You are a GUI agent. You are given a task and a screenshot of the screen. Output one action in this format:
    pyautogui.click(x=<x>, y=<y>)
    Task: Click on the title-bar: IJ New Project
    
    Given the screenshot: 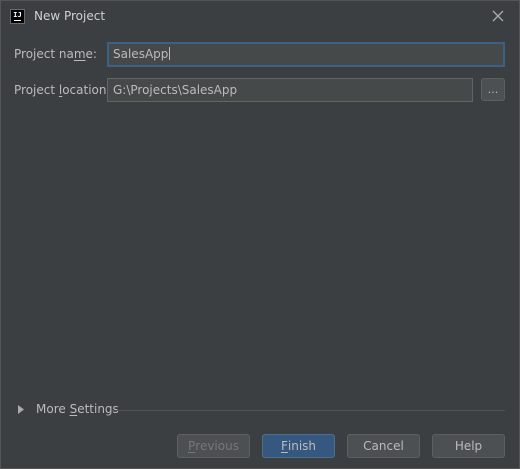 What is the action you would take?
    pyautogui.click(x=260, y=16)
    